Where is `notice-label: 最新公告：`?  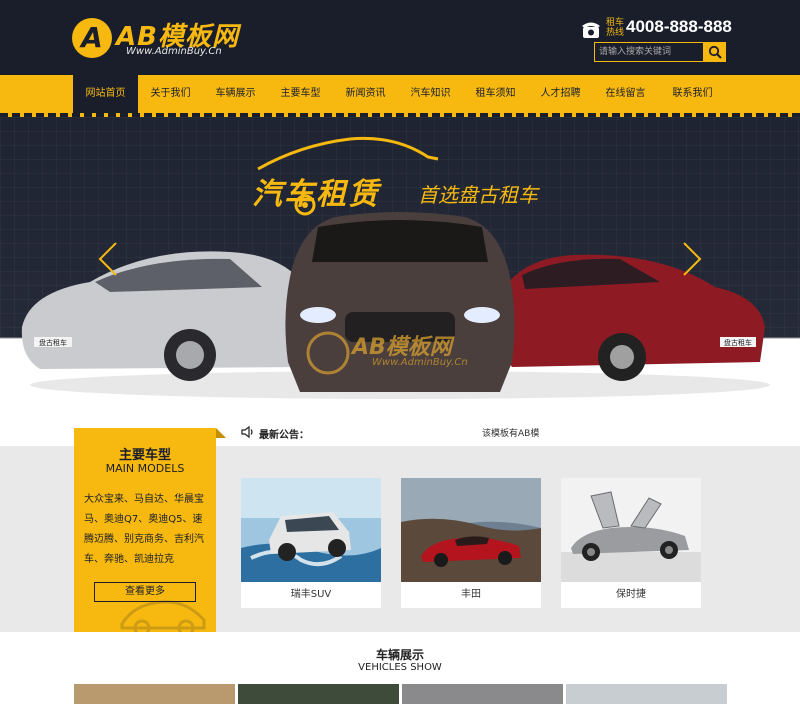
notice-label: 最新公告： is located at coordinates (284, 435).